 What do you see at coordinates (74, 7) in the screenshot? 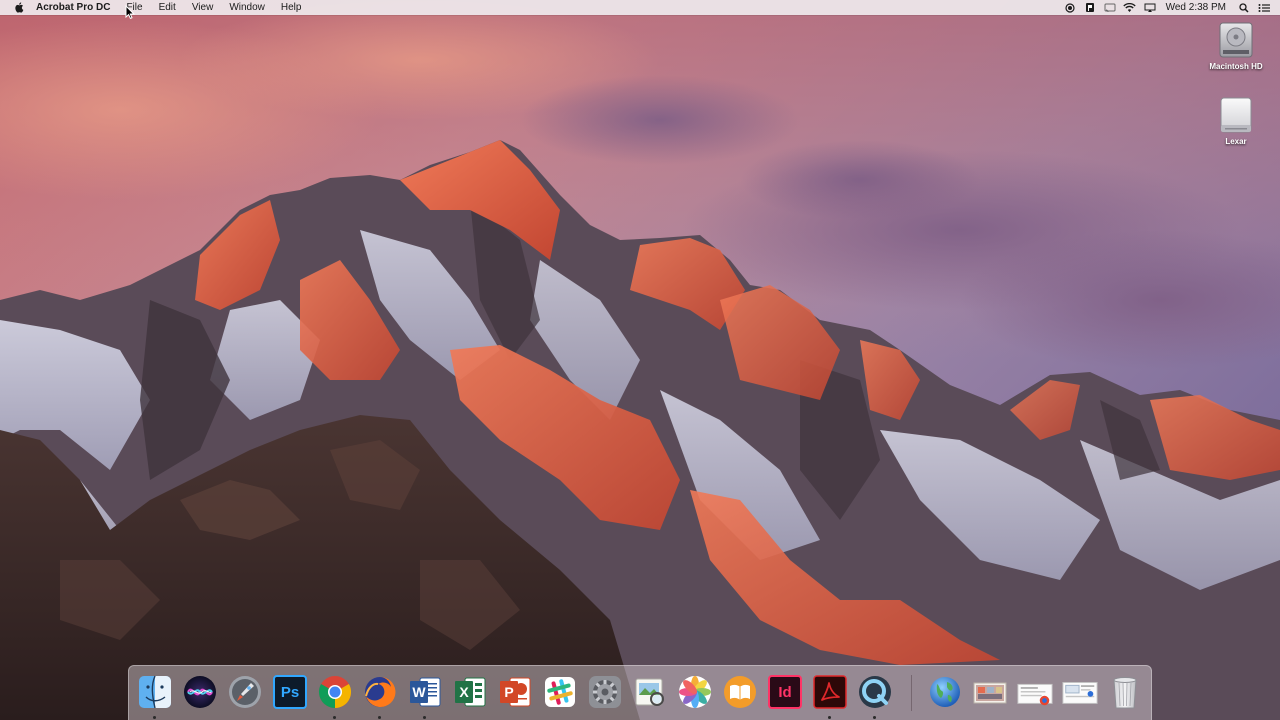
I see `menu-app-name: Acrobat Pro DC` at bounding box center [74, 7].